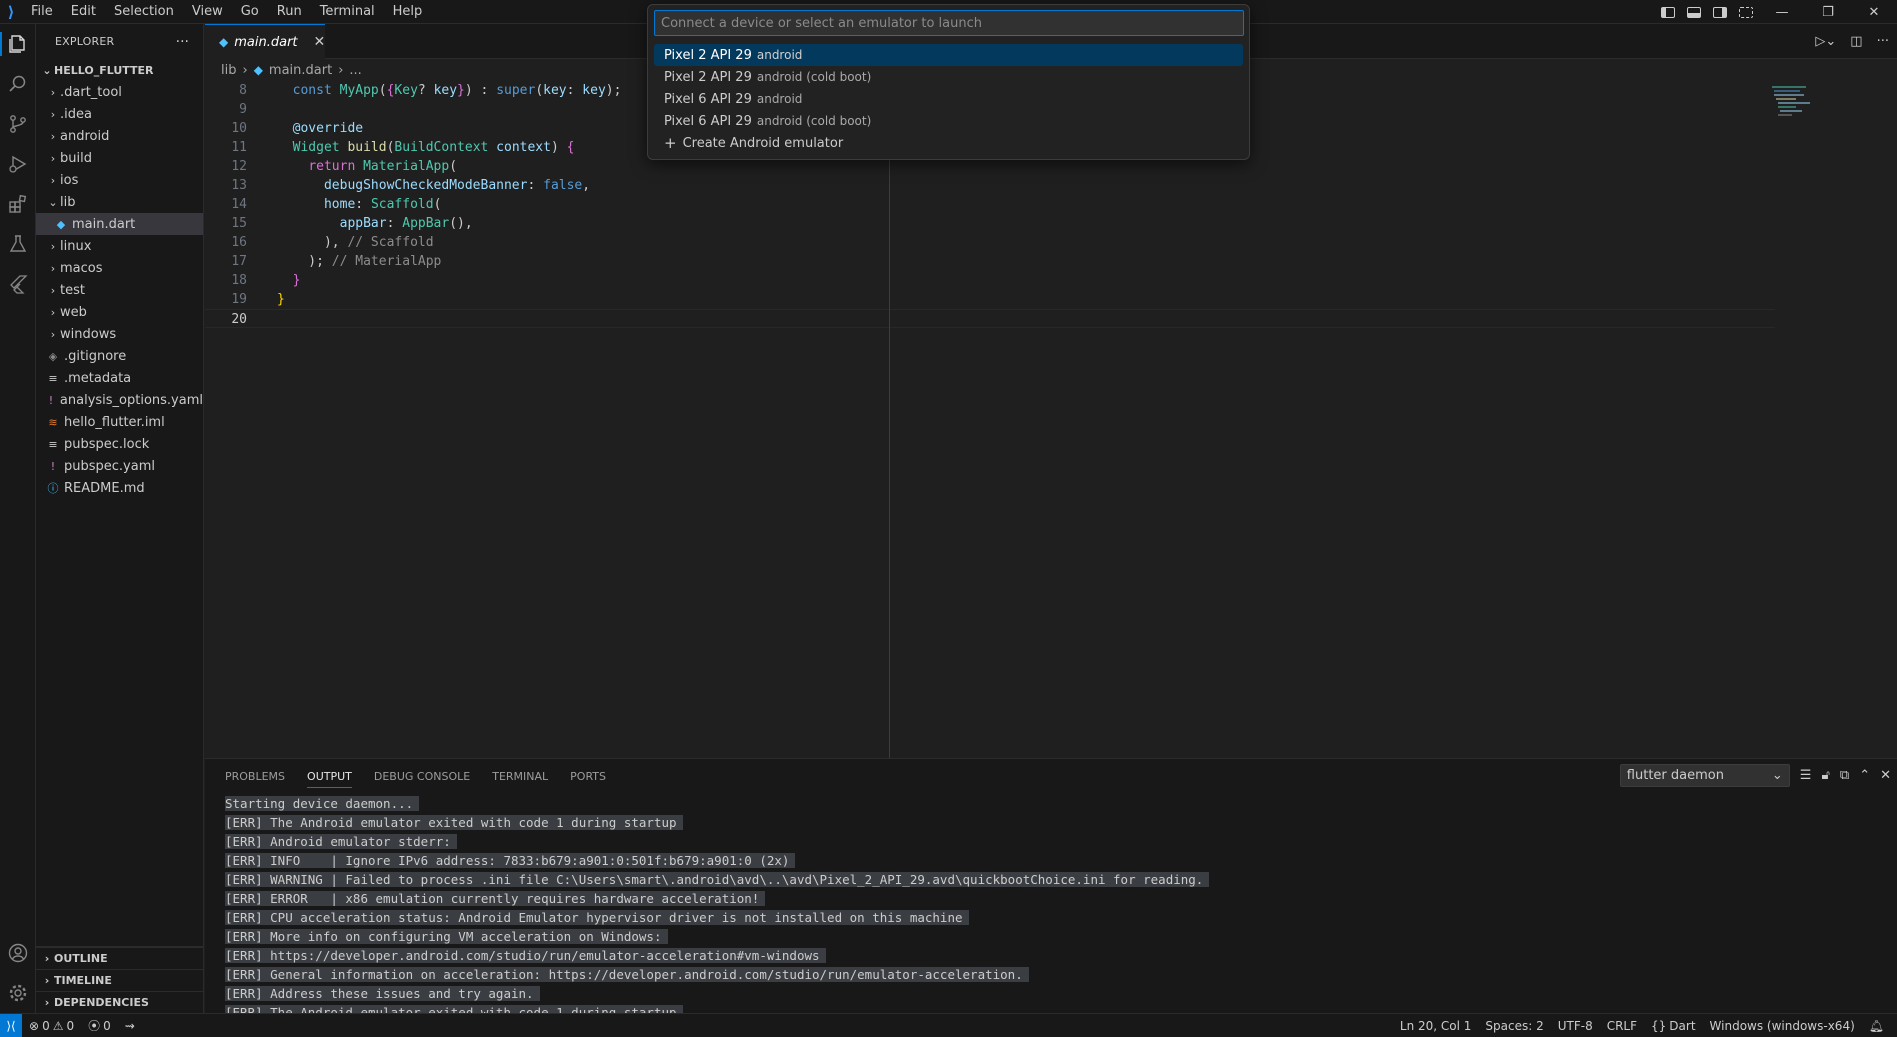  I want to click on device-option: Pixel 2 API 29 android, so click(948, 55).